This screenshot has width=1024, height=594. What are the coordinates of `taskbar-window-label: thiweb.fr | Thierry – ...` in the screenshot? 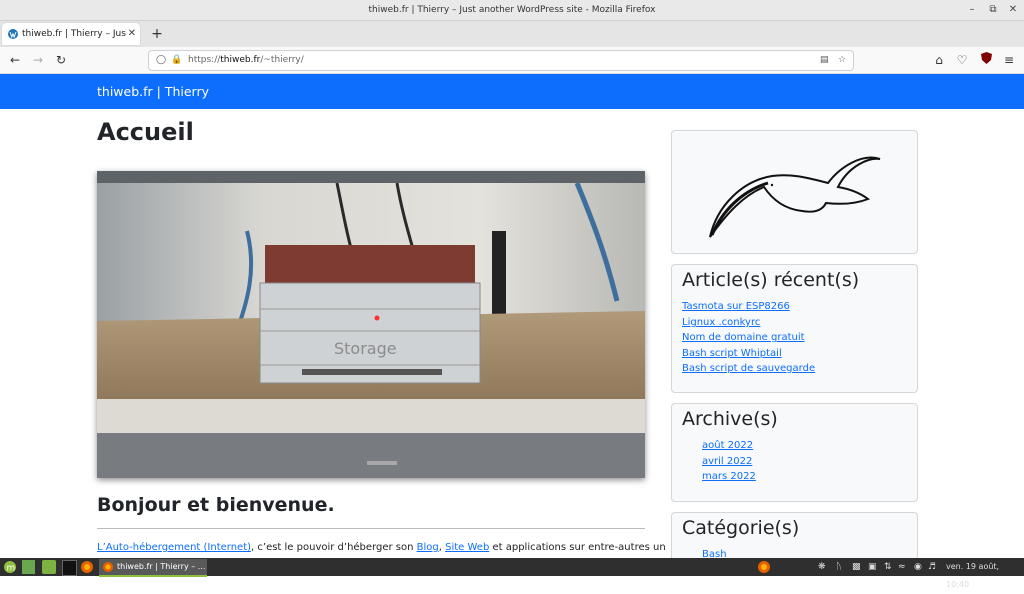 It's located at (161, 566).